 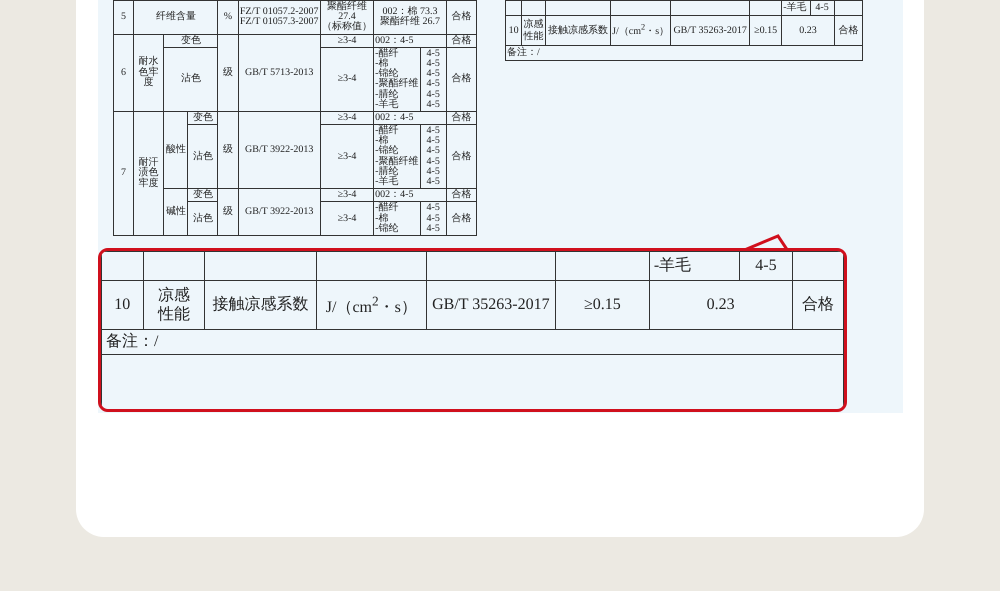 I want to click on table-cell: %, so click(x=228, y=17).